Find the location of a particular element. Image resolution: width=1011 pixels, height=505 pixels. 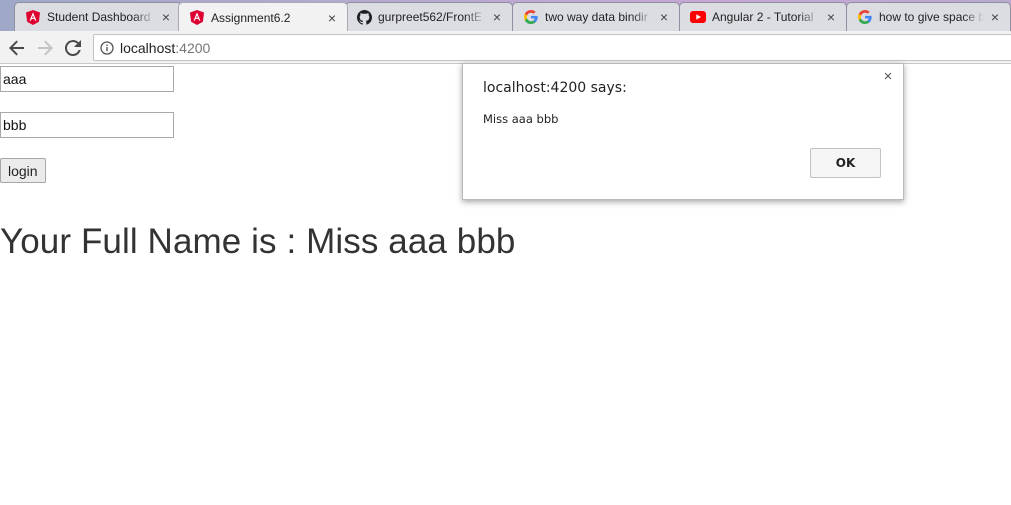

forward-button is located at coordinates (45, 48).